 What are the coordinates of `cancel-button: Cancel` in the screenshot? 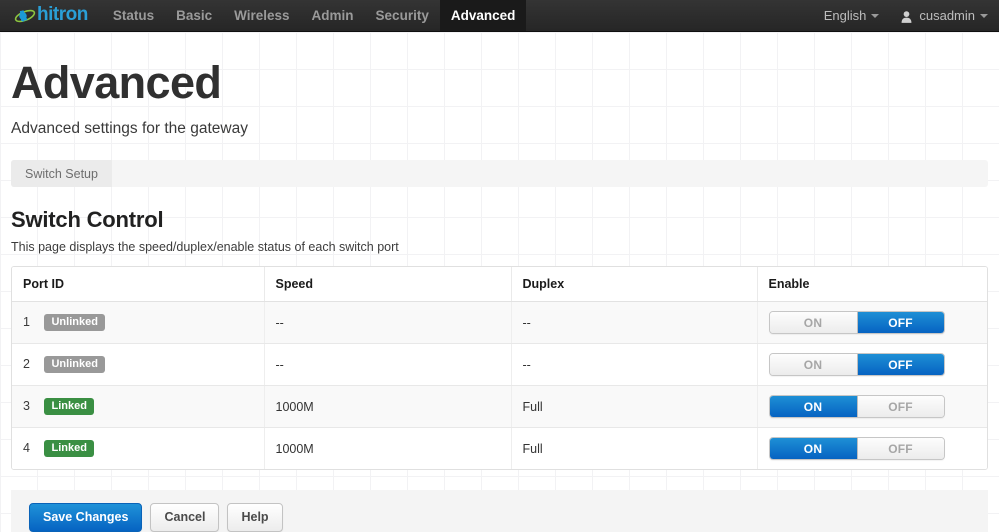 It's located at (185, 517).